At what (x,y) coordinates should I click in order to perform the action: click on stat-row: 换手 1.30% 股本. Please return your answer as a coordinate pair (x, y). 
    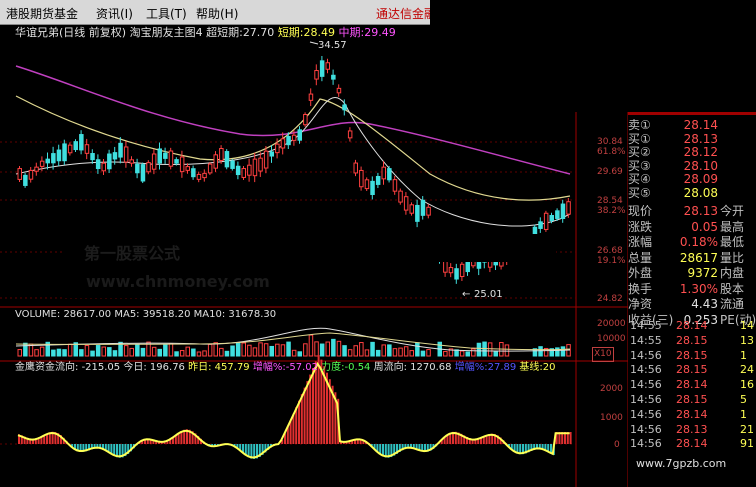
    Looking at the image, I should click on (692, 289).